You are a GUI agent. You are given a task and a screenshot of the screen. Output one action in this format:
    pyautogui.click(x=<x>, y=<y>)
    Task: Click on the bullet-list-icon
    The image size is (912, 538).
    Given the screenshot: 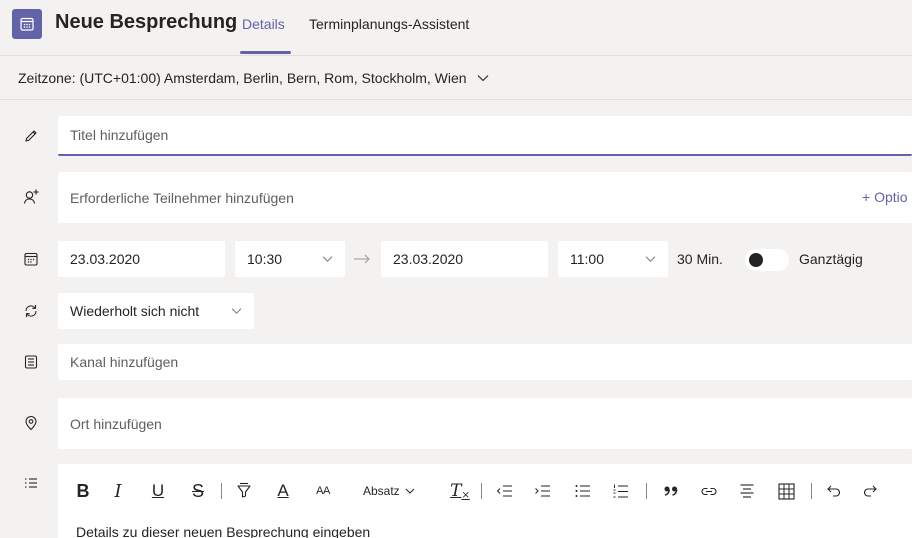 What is the action you would take?
    pyautogui.click(x=583, y=491)
    